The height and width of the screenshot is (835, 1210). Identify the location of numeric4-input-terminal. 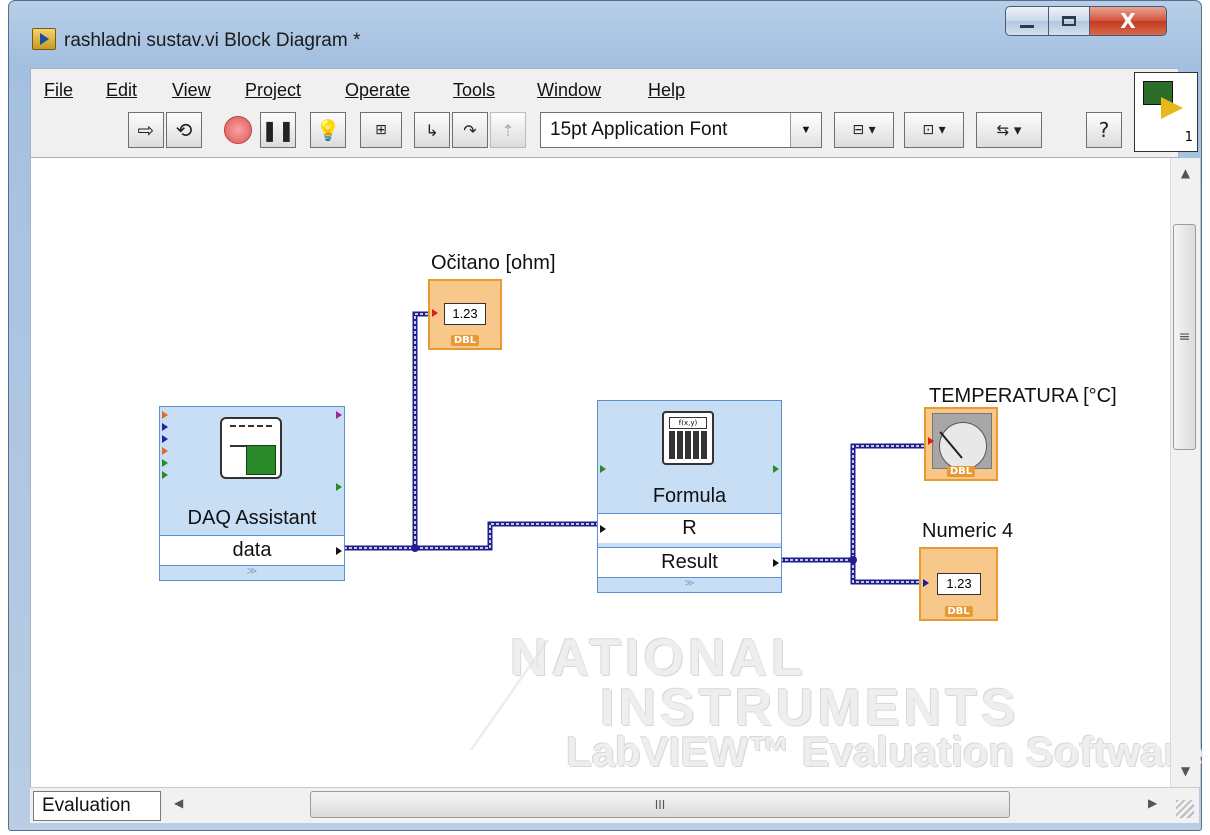
(926, 583).